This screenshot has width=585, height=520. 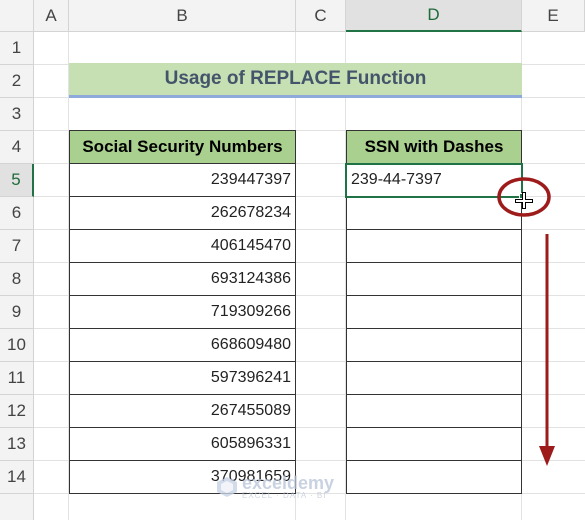 I want to click on exceldemy-logo-icon, so click(x=227, y=487).